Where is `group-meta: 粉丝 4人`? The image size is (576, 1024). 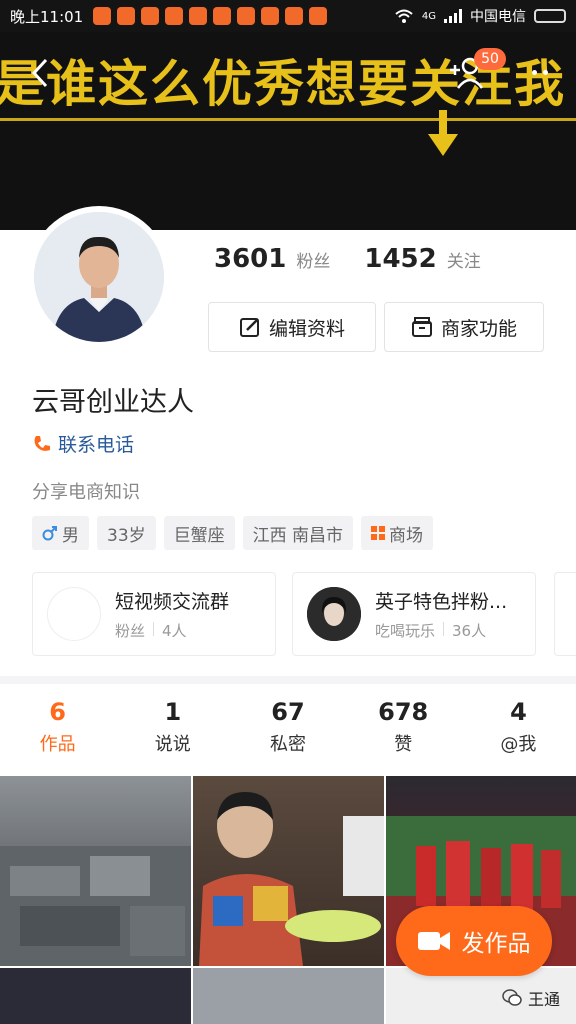 group-meta: 粉丝 4人 is located at coordinates (172, 630).